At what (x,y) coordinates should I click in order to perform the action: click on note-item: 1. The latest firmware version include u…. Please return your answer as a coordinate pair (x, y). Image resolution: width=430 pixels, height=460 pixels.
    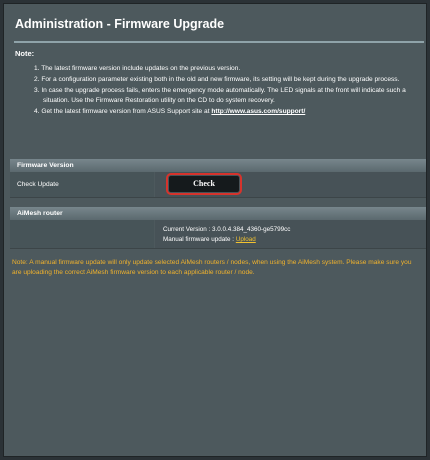
    Looking at the image, I should click on (137, 68).